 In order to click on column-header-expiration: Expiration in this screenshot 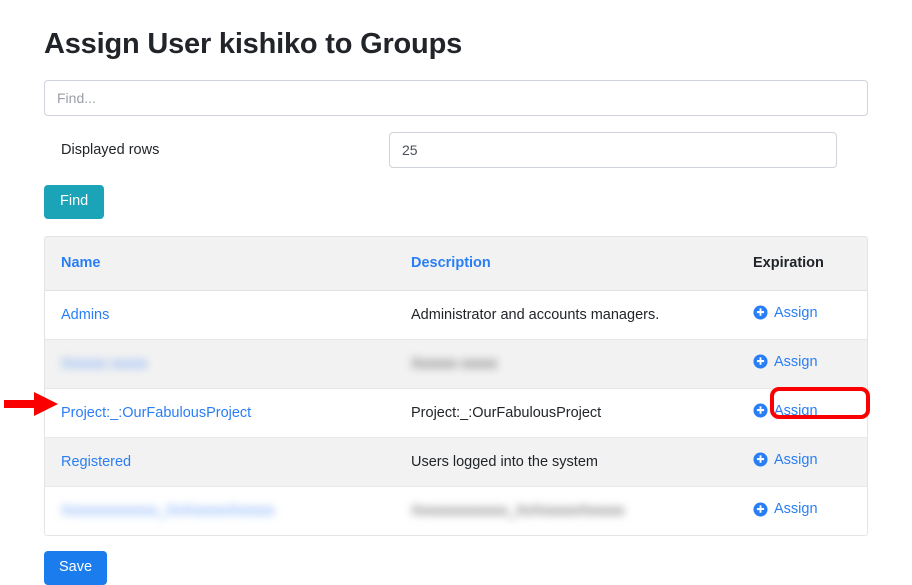, I will do `click(802, 263)`.